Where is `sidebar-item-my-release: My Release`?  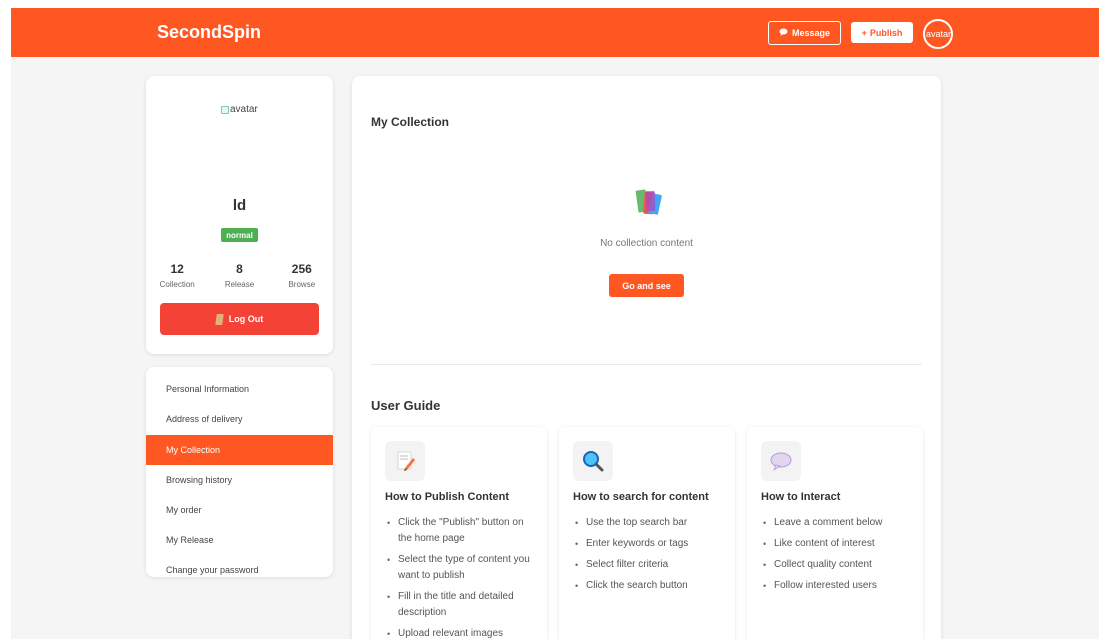
sidebar-item-my-release: My Release is located at coordinates (239, 540).